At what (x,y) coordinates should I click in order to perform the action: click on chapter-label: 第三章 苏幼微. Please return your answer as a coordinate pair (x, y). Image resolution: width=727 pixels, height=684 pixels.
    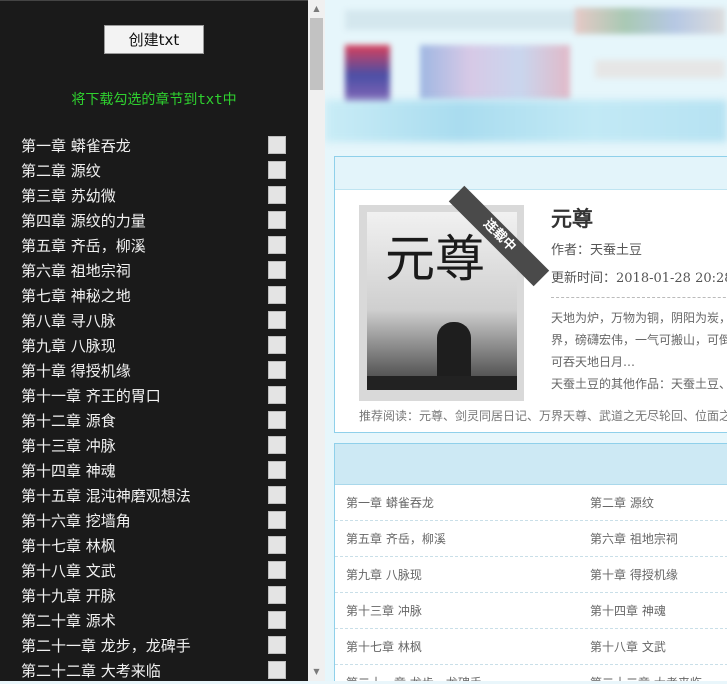
    Looking at the image, I should click on (68, 196).